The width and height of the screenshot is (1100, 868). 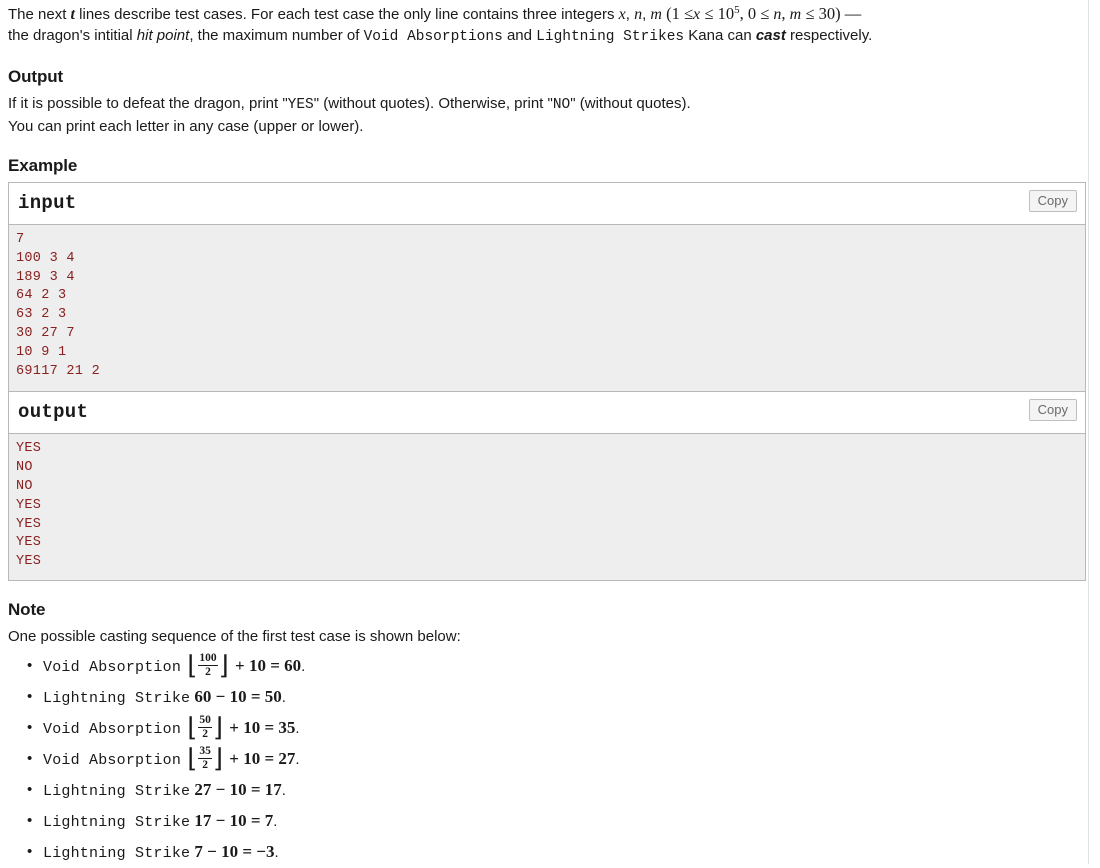 What do you see at coordinates (433, 103) in the screenshot?
I see `output-text-2: " (without quotes). Otherwise, print "` at bounding box center [433, 103].